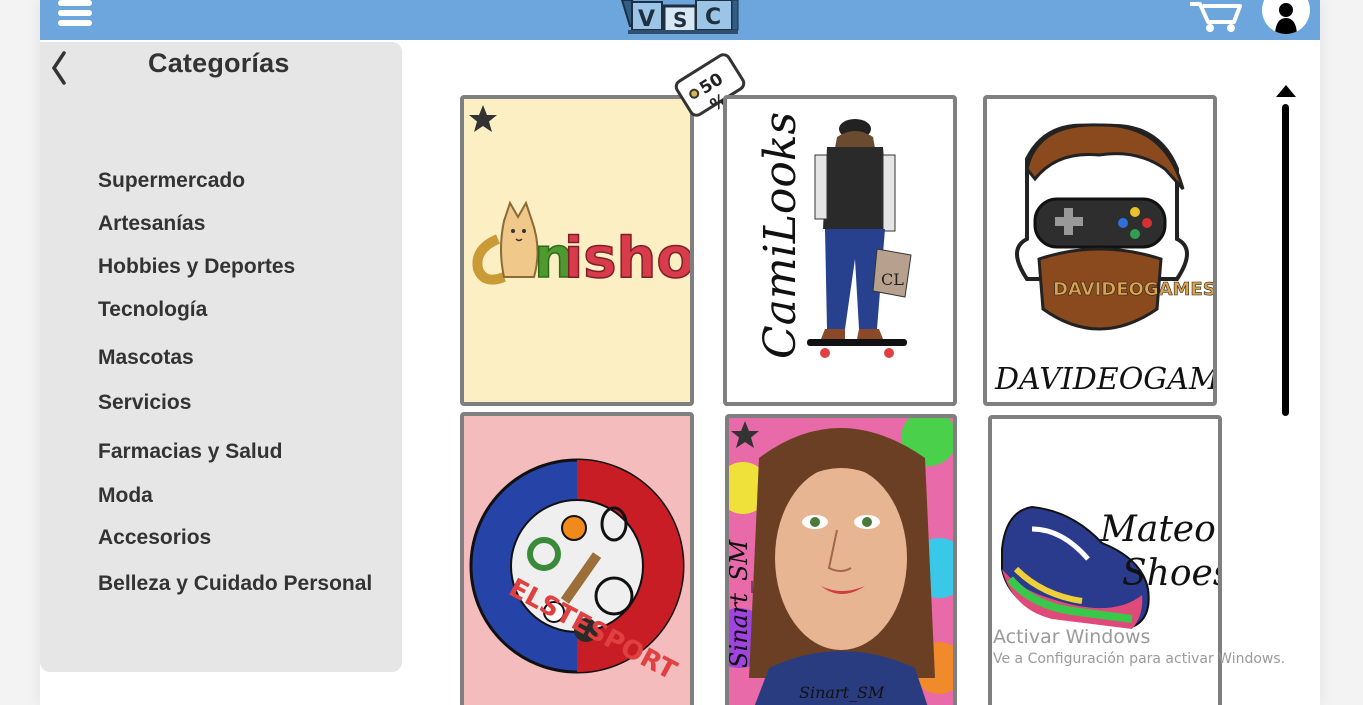  Describe the element at coordinates (1286, 17) in the screenshot. I see `user-icon` at that location.